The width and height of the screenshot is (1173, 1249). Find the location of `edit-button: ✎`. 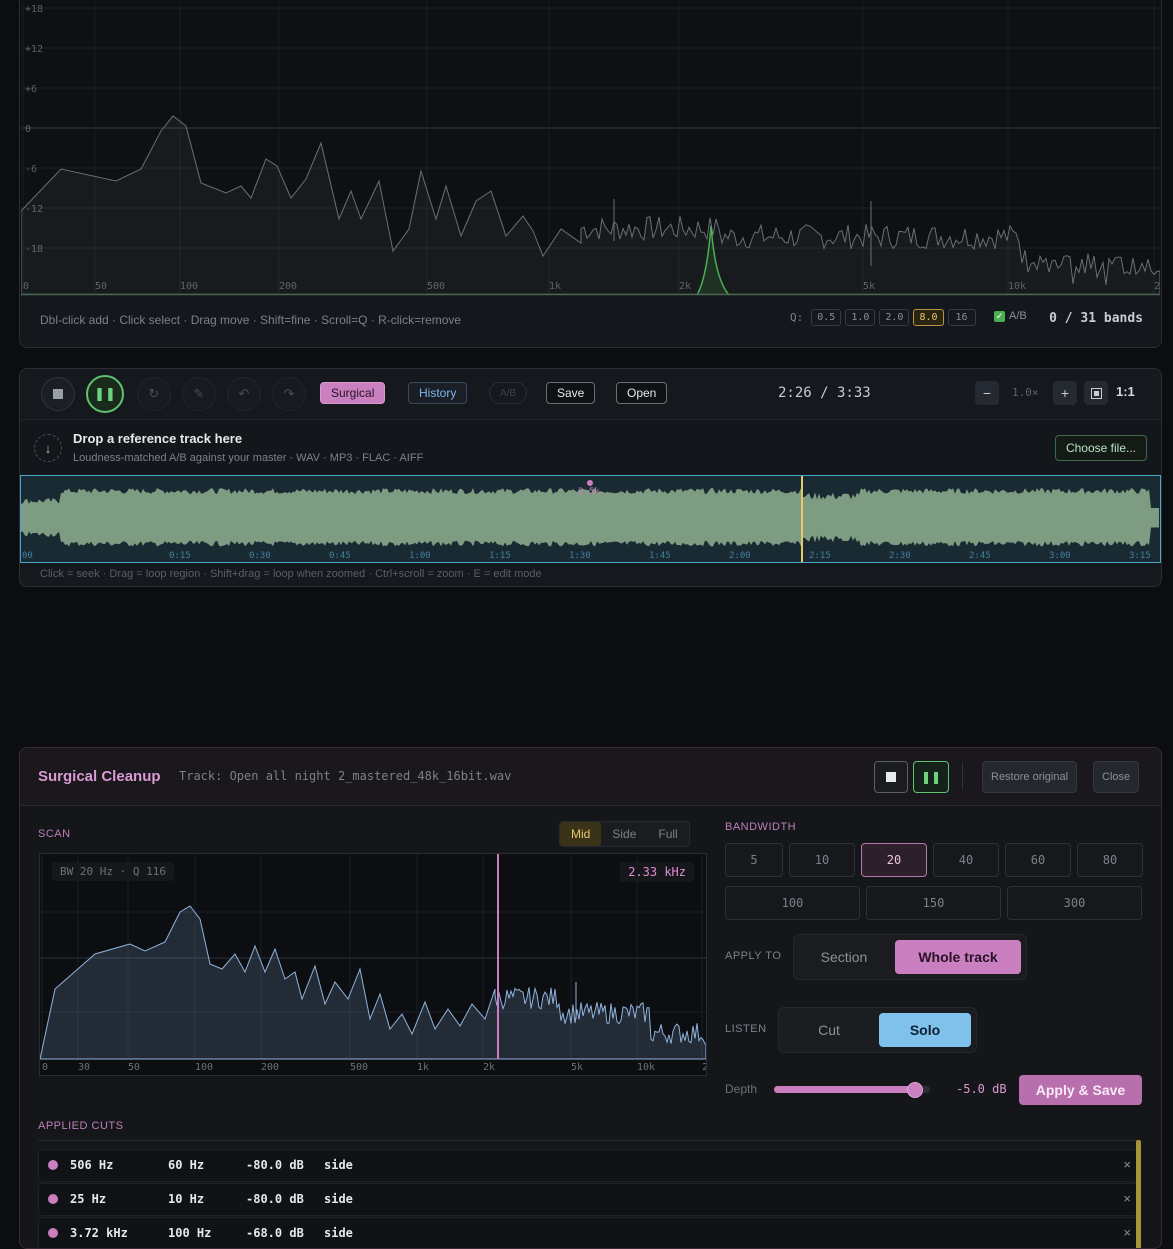

edit-button: ✎ is located at coordinates (199, 394).